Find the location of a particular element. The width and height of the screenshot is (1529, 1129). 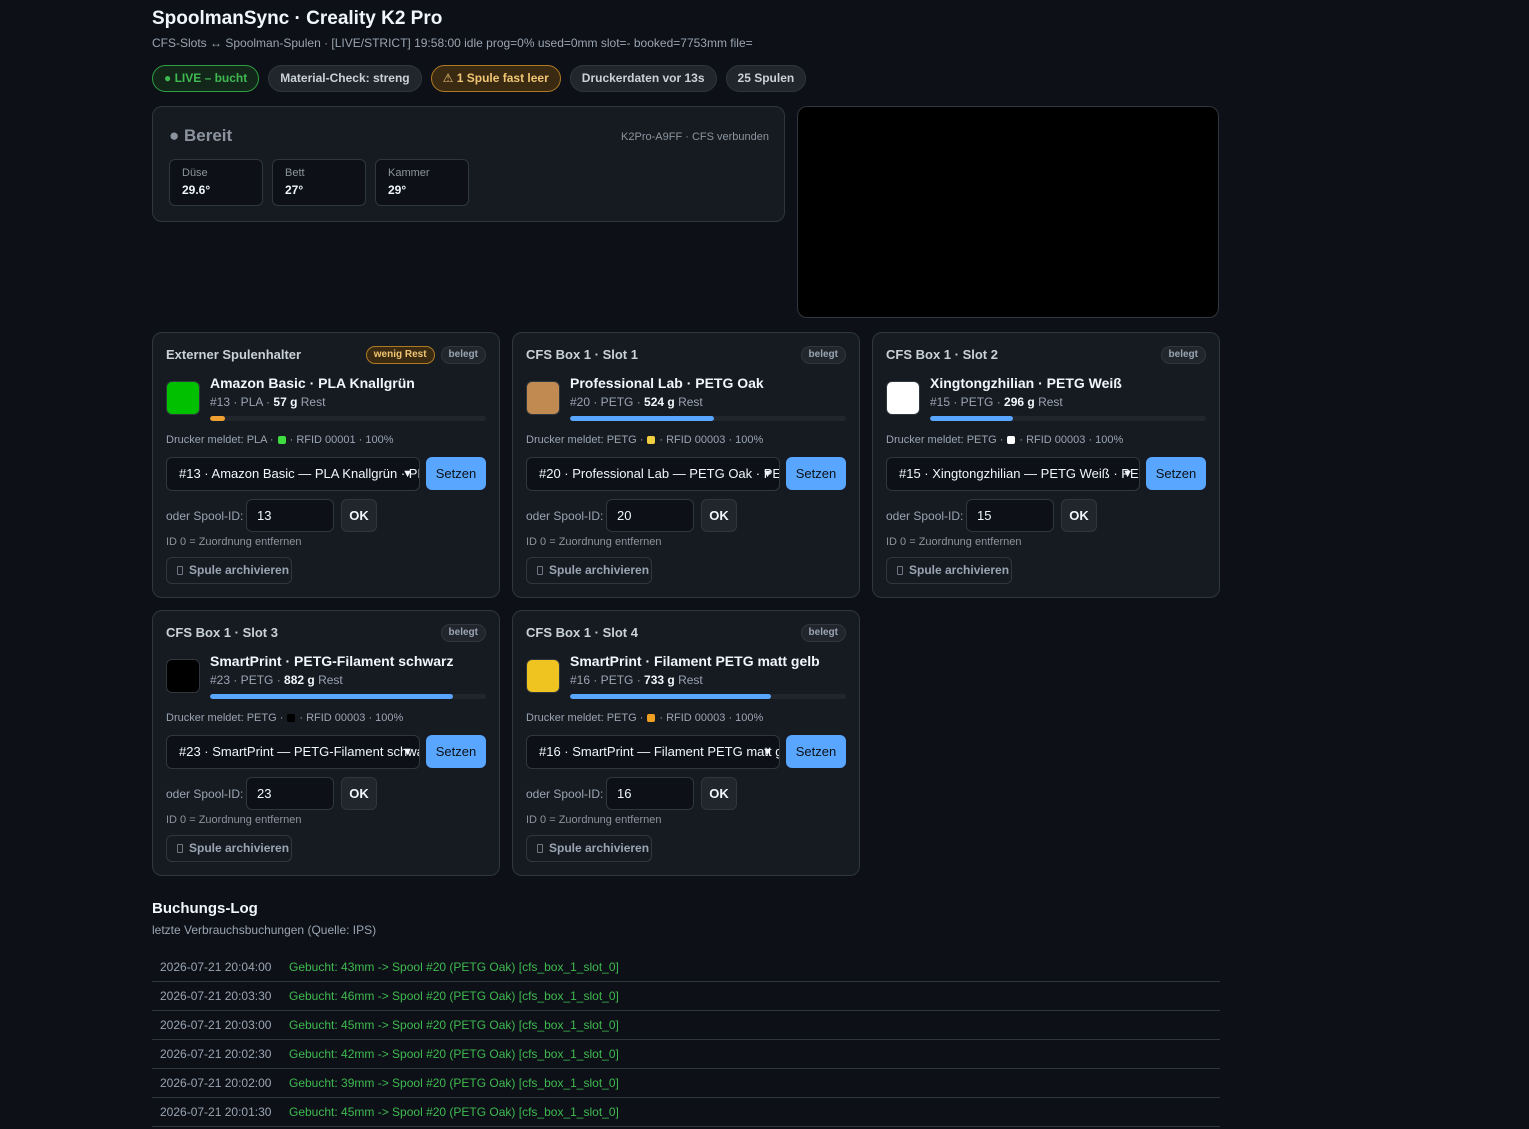

spool-rest-weight: 57 g is located at coordinates (285, 402).